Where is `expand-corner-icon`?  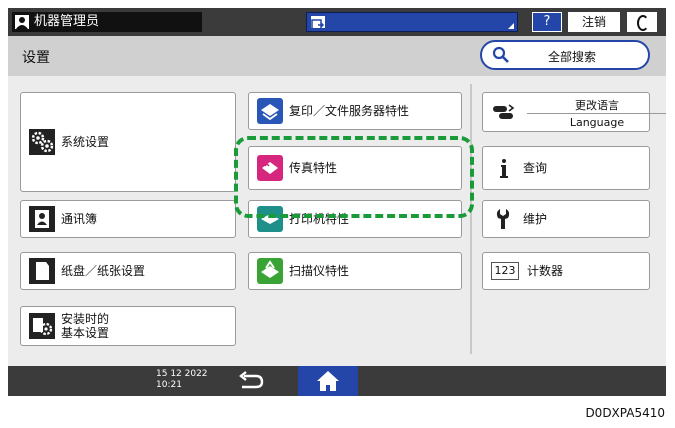 expand-corner-icon is located at coordinates (511, 26).